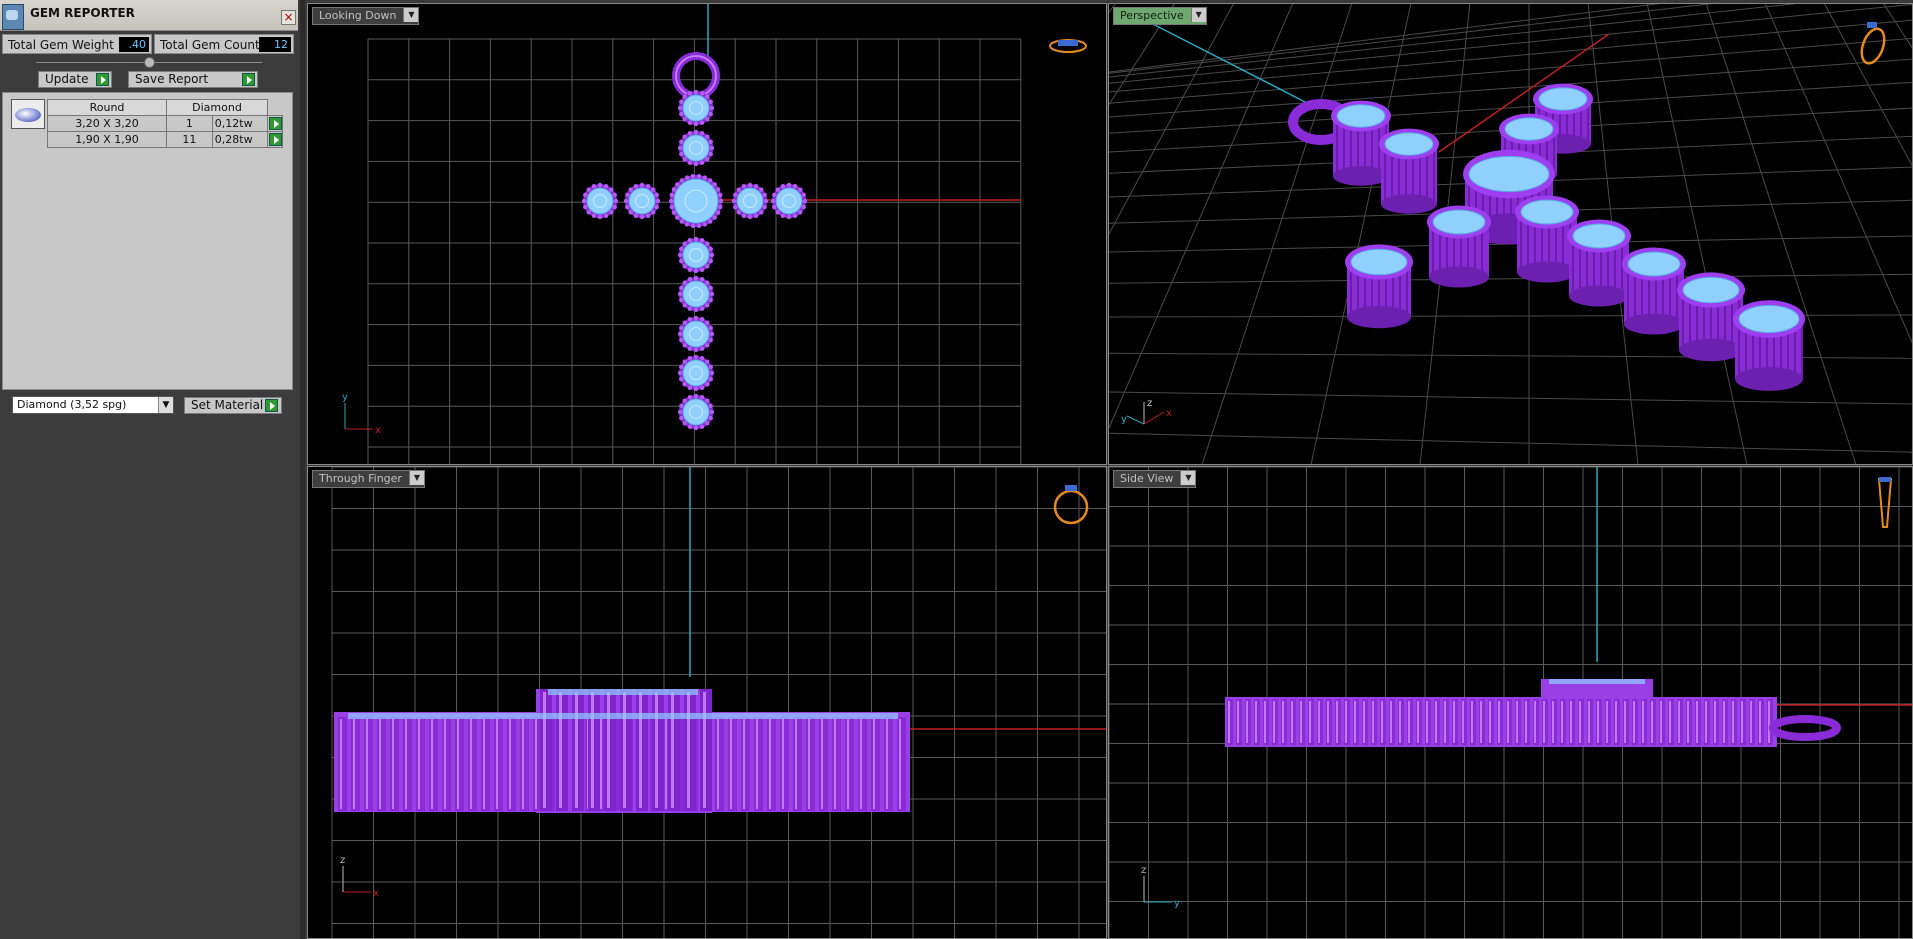 The image size is (1913, 939). What do you see at coordinates (1160, 16) in the screenshot?
I see `viewport-label-perspective: Perspective ▼` at bounding box center [1160, 16].